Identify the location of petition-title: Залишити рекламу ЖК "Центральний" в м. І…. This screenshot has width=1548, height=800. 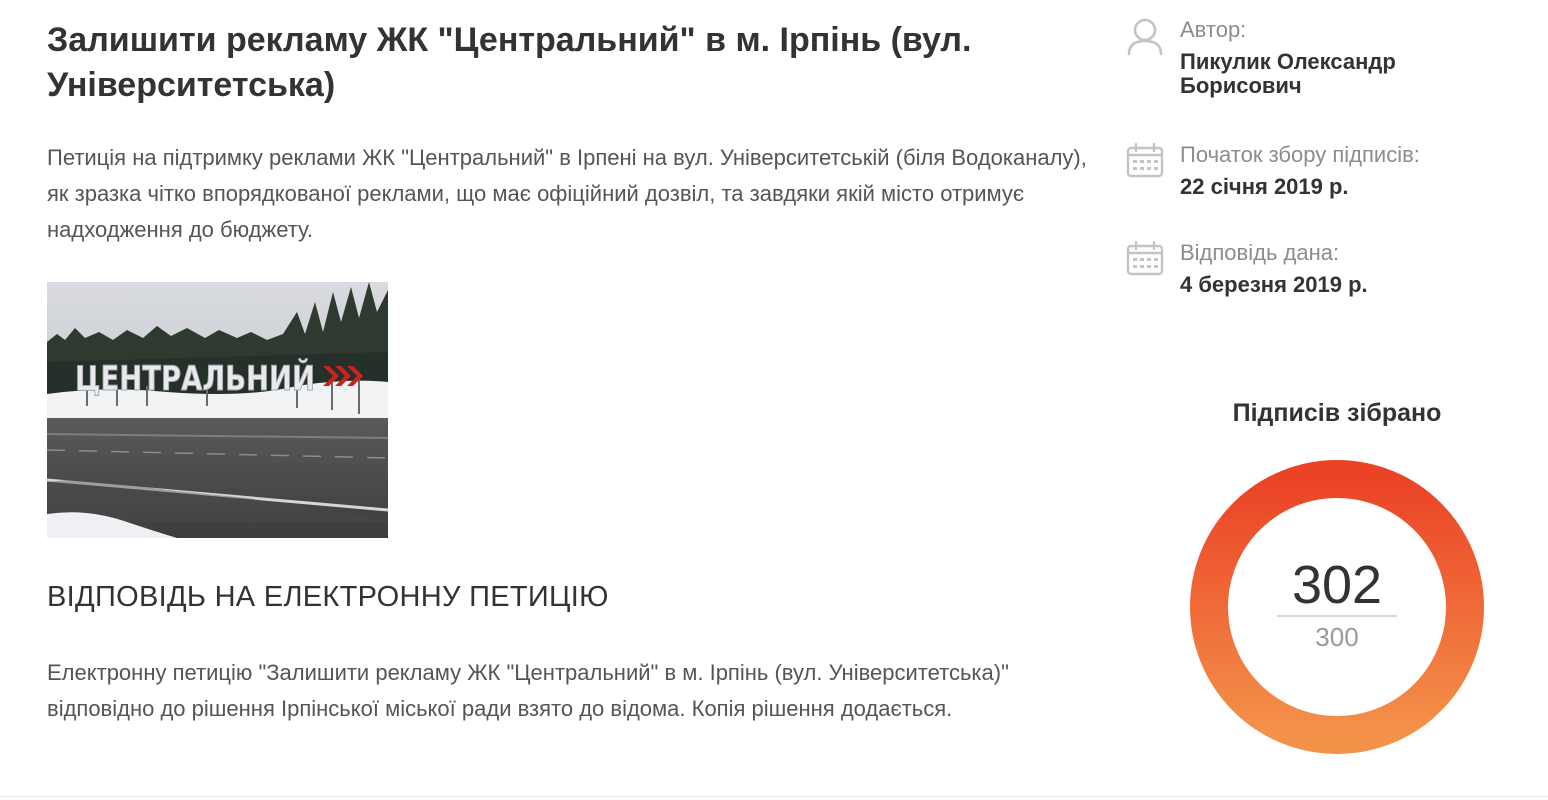
(509, 62).